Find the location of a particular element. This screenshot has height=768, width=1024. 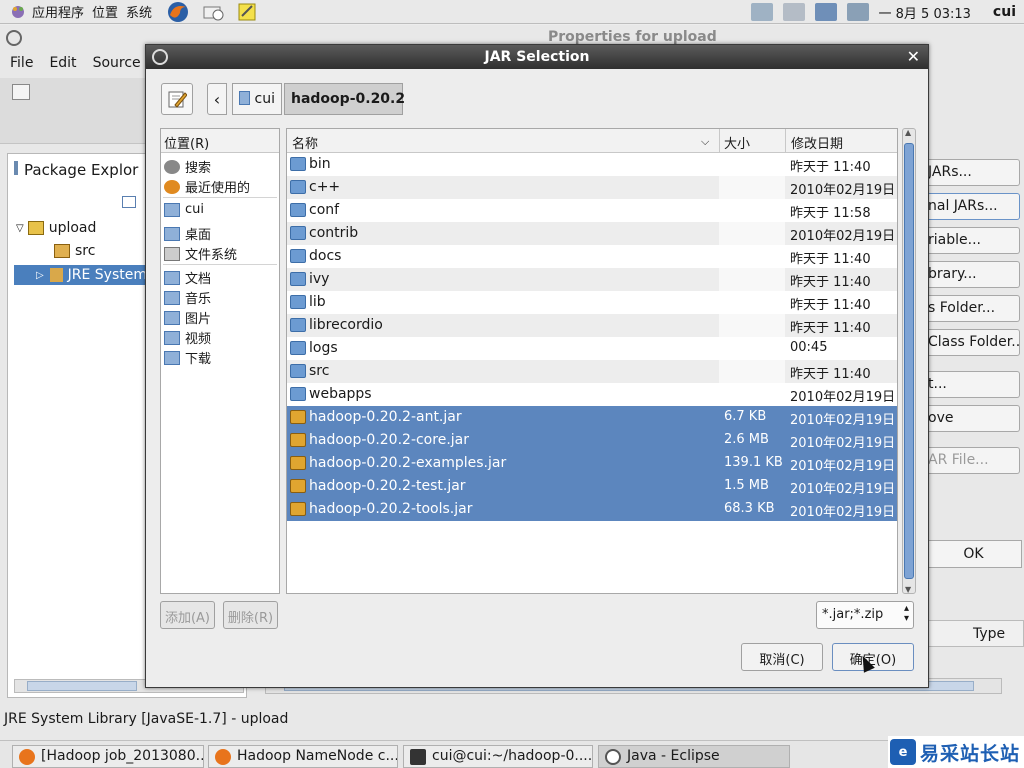

display-icon is located at coordinates (825, 12).